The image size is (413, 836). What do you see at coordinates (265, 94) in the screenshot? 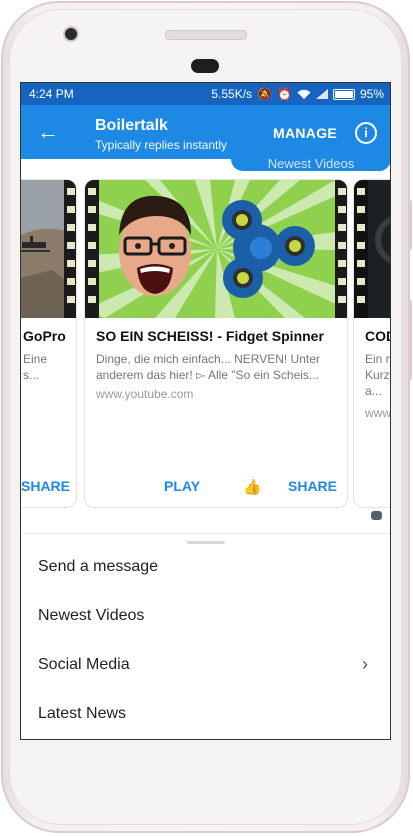
I see `mute-icon: 🔕` at bounding box center [265, 94].